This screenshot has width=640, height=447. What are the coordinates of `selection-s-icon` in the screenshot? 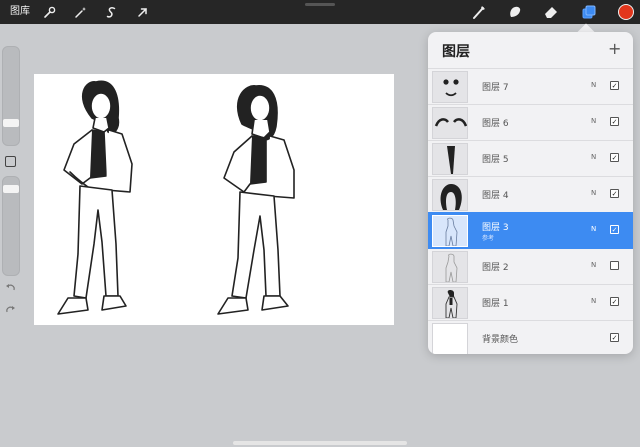 It's located at (111, 12).